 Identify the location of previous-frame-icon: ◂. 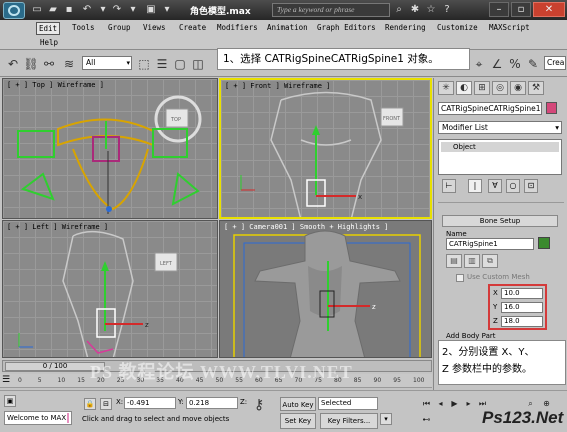
(440, 403).